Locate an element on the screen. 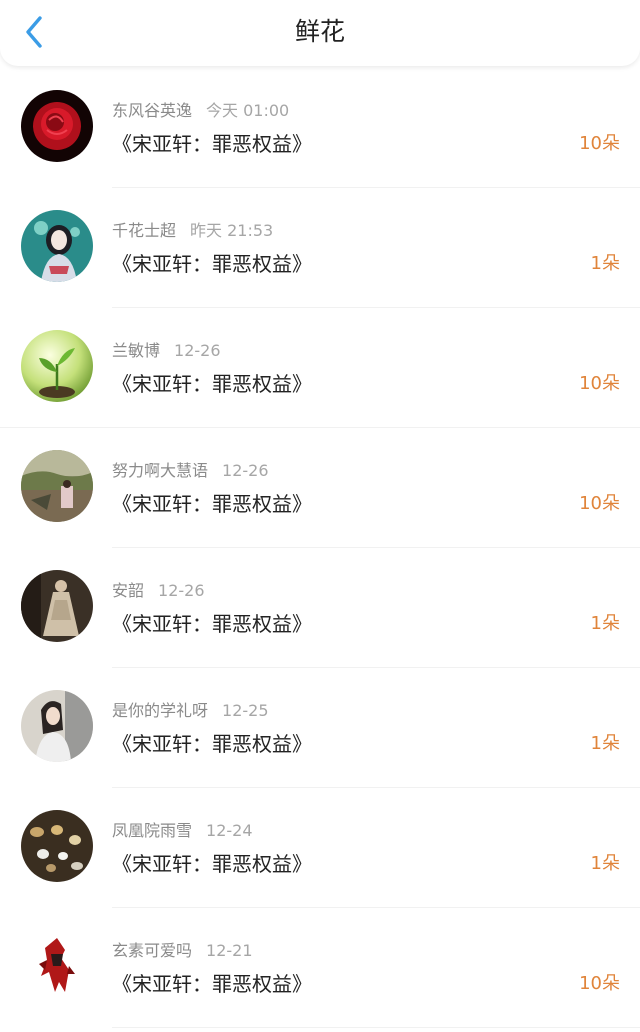 The width and height of the screenshot is (640, 1032). item-meta: 东风谷英逸 今天 01:00 is located at coordinates (200, 111).